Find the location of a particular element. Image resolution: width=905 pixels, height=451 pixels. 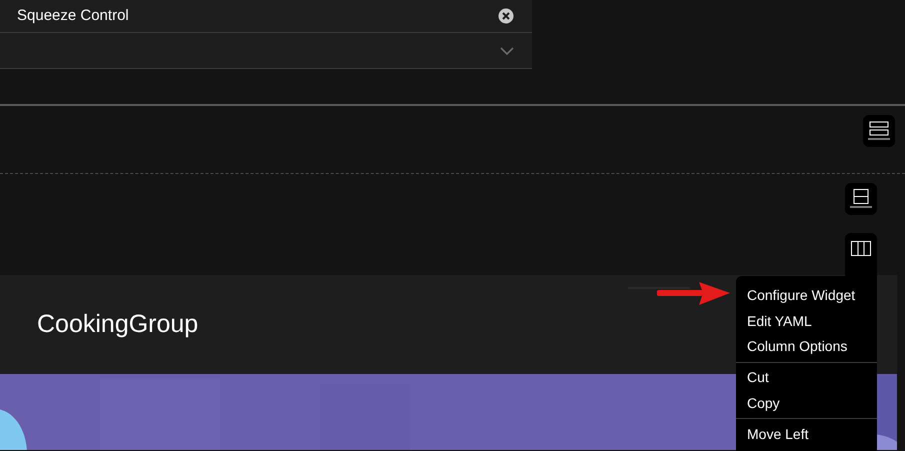

menu-item: Move Left is located at coordinates (806, 434).